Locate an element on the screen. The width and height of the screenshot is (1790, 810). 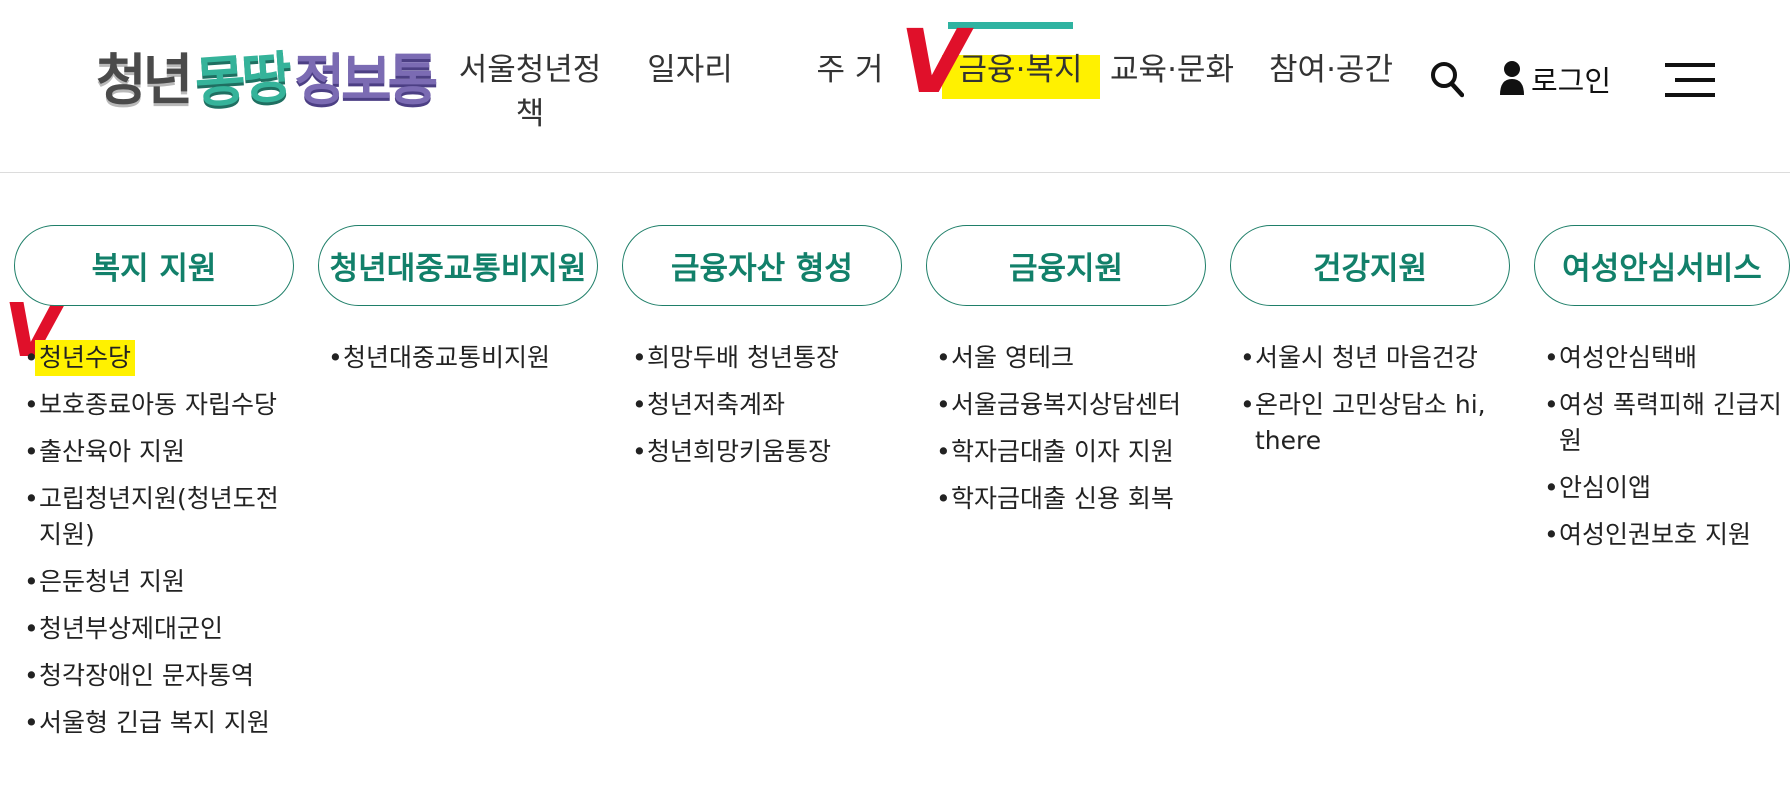
submenu-list: 여성안심택배 여성 폭력피해 긴급지원 안심이앱 여성인권보호 지원 is located at coordinates (1659, 446).